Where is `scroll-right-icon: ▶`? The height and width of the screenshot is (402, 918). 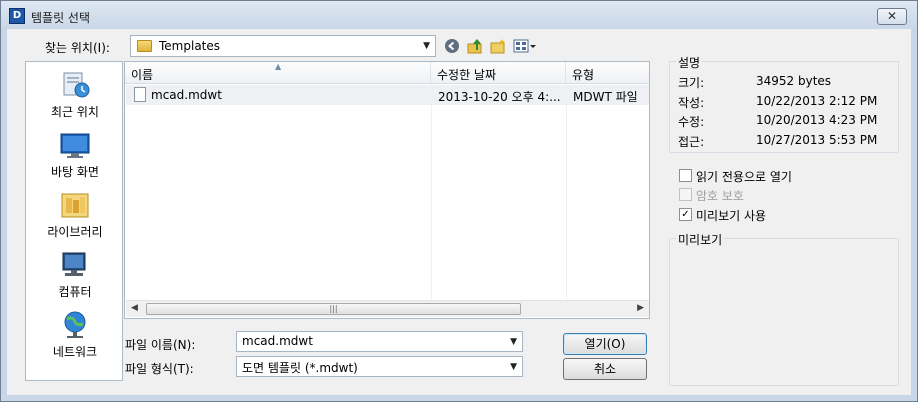
scroll-right-icon: ▶ is located at coordinates (640, 308).